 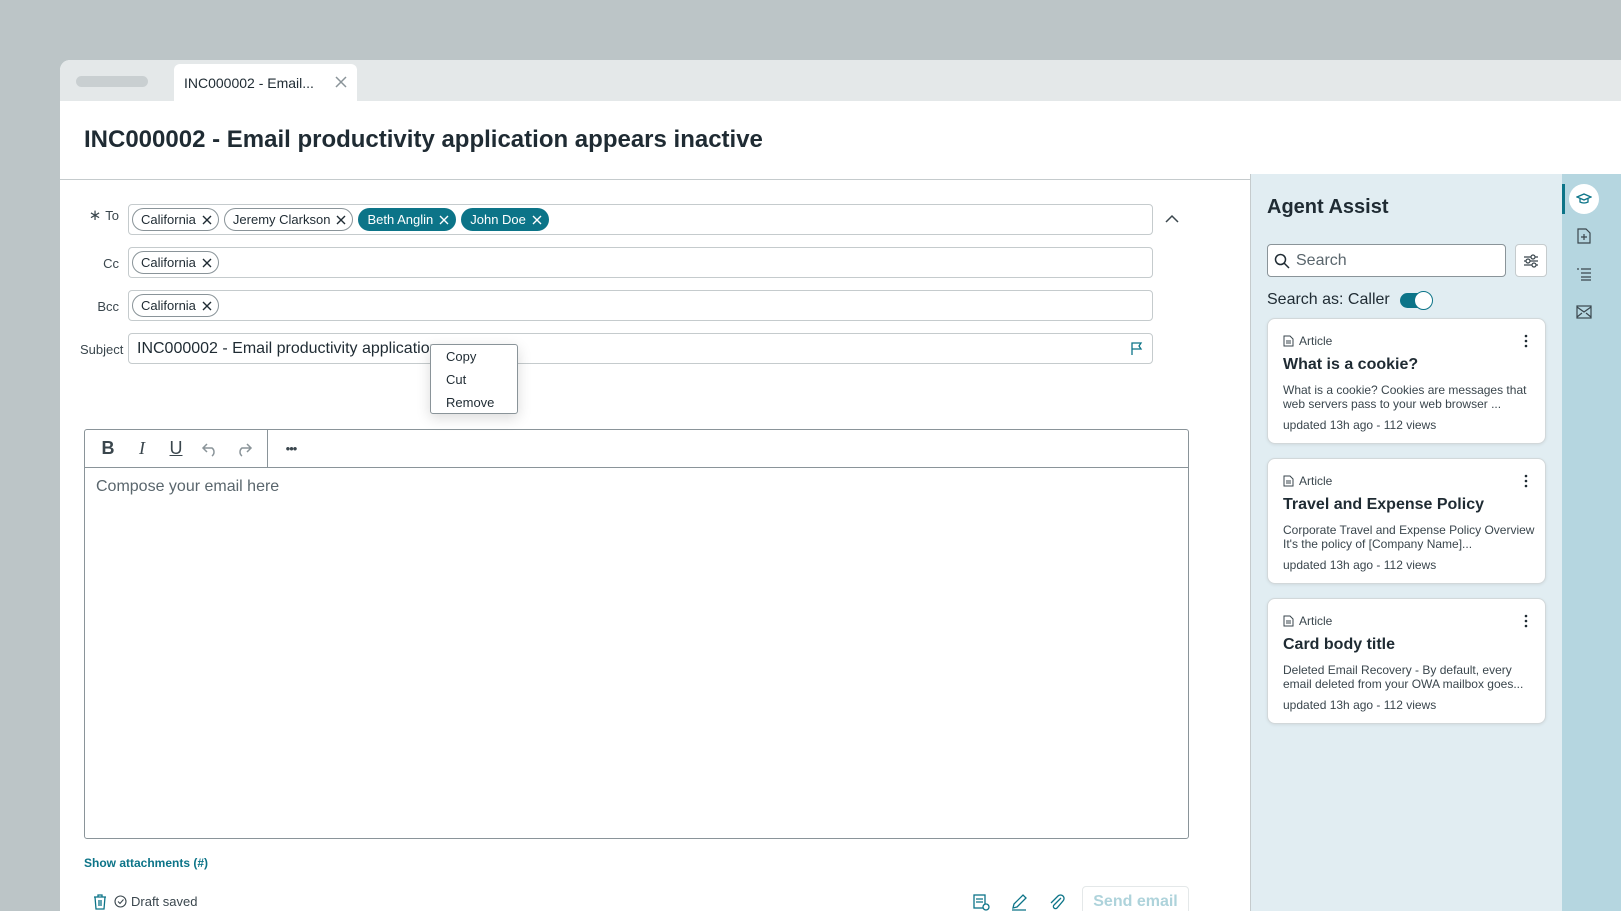 What do you see at coordinates (505, 219) in the screenshot?
I see `recipient-chip-selected: John Doe` at bounding box center [505, 219].